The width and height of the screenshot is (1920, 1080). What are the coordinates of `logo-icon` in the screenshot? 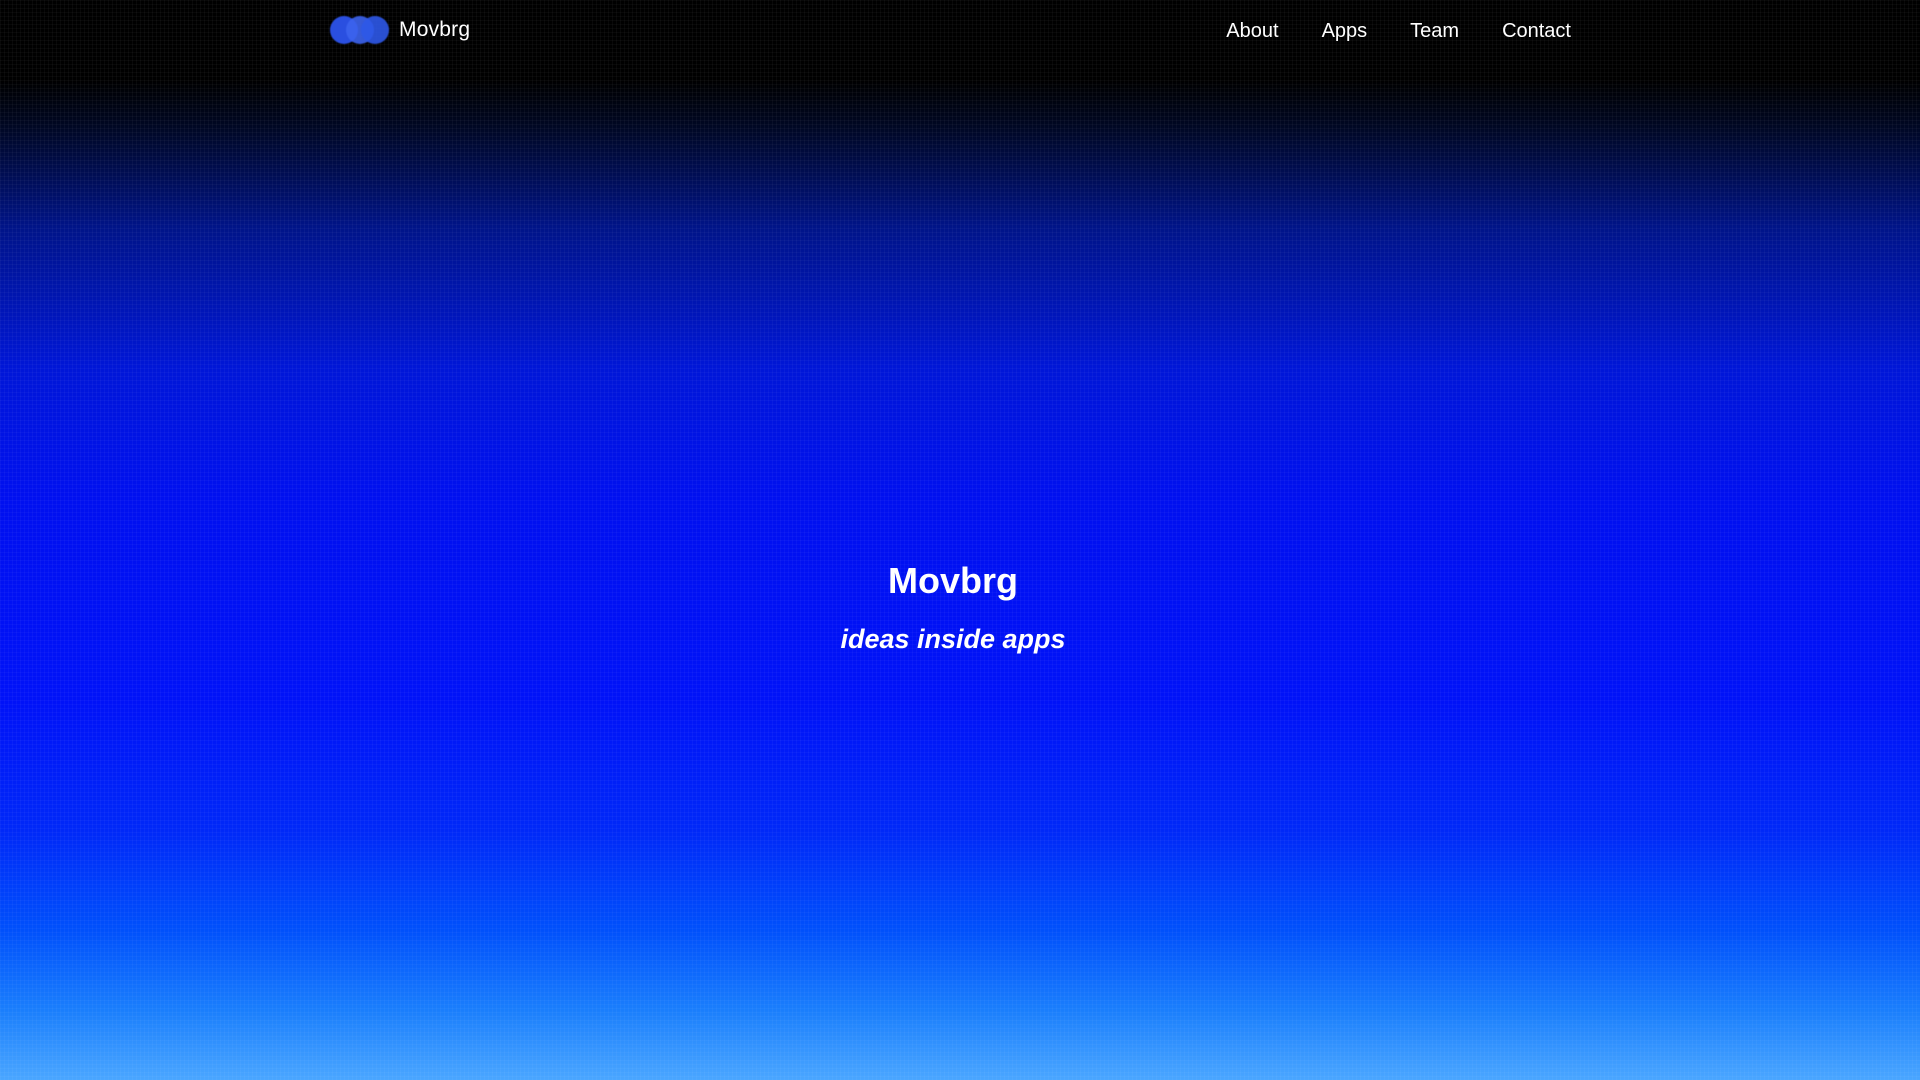 It's located at (360, 30).